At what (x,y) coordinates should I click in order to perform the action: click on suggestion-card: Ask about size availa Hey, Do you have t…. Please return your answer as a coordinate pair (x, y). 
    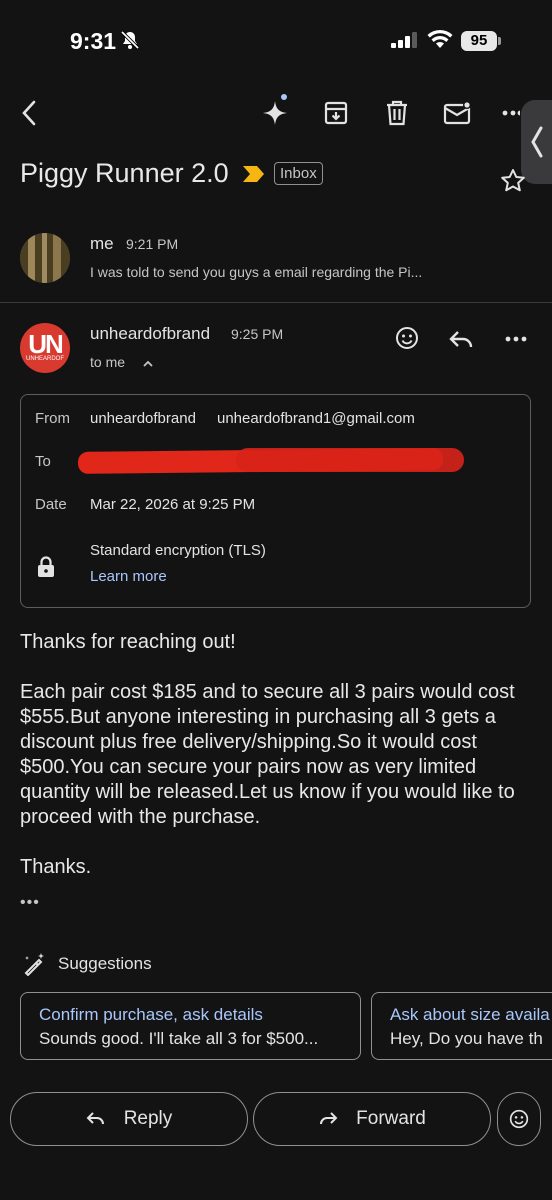
    Looking at the image, I should click on (461, 1026).